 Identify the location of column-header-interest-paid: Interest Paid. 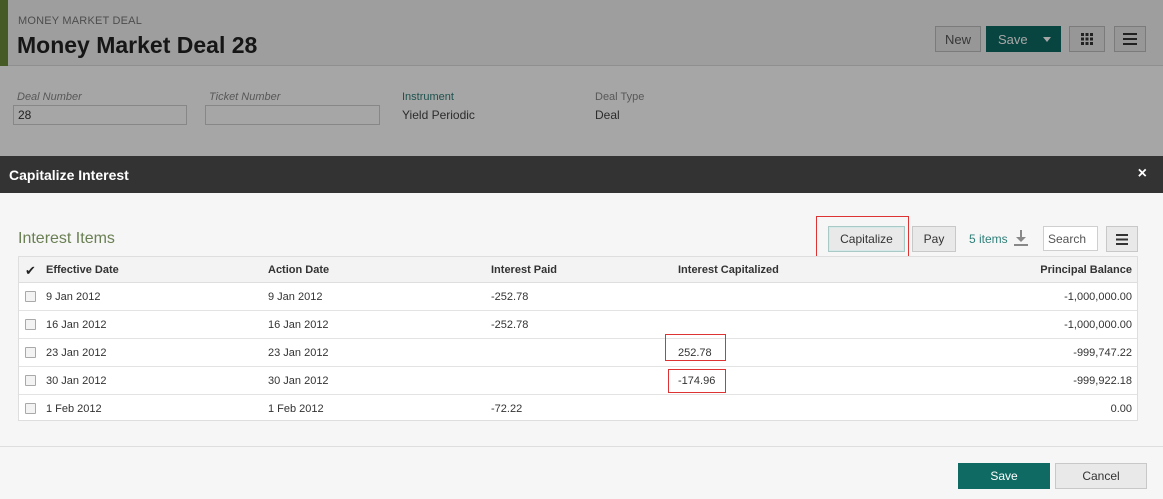
(524, 270).